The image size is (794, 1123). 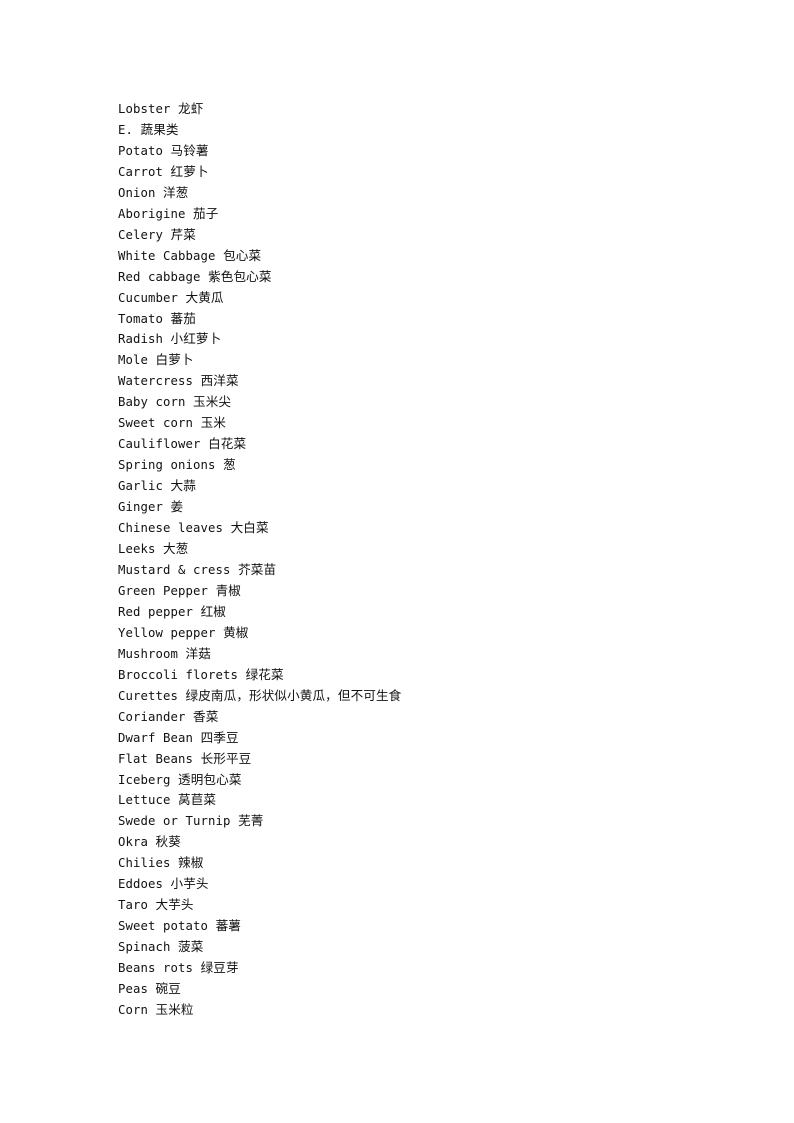 What do you see at coordinates (133, 360) in the screenshot?
I see `entry-term: Mole` at bounding box center [133, 360].